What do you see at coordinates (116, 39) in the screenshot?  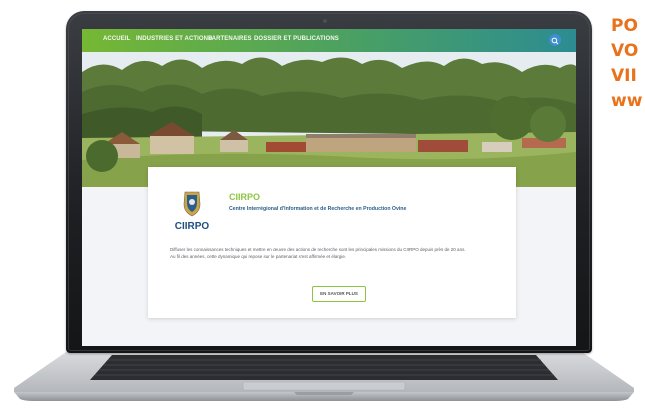 I see `nav-item-accueil: ACCUEIL` at bounding box center [116, 39].